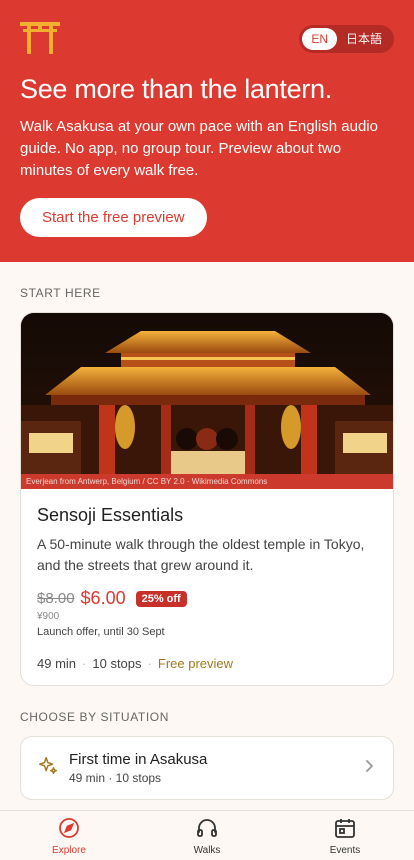 This screenshot has width=414, height=860. Describe the element at coordinates (319, 39) in the screenshot. I see `lang-option-en: EN` at that location.